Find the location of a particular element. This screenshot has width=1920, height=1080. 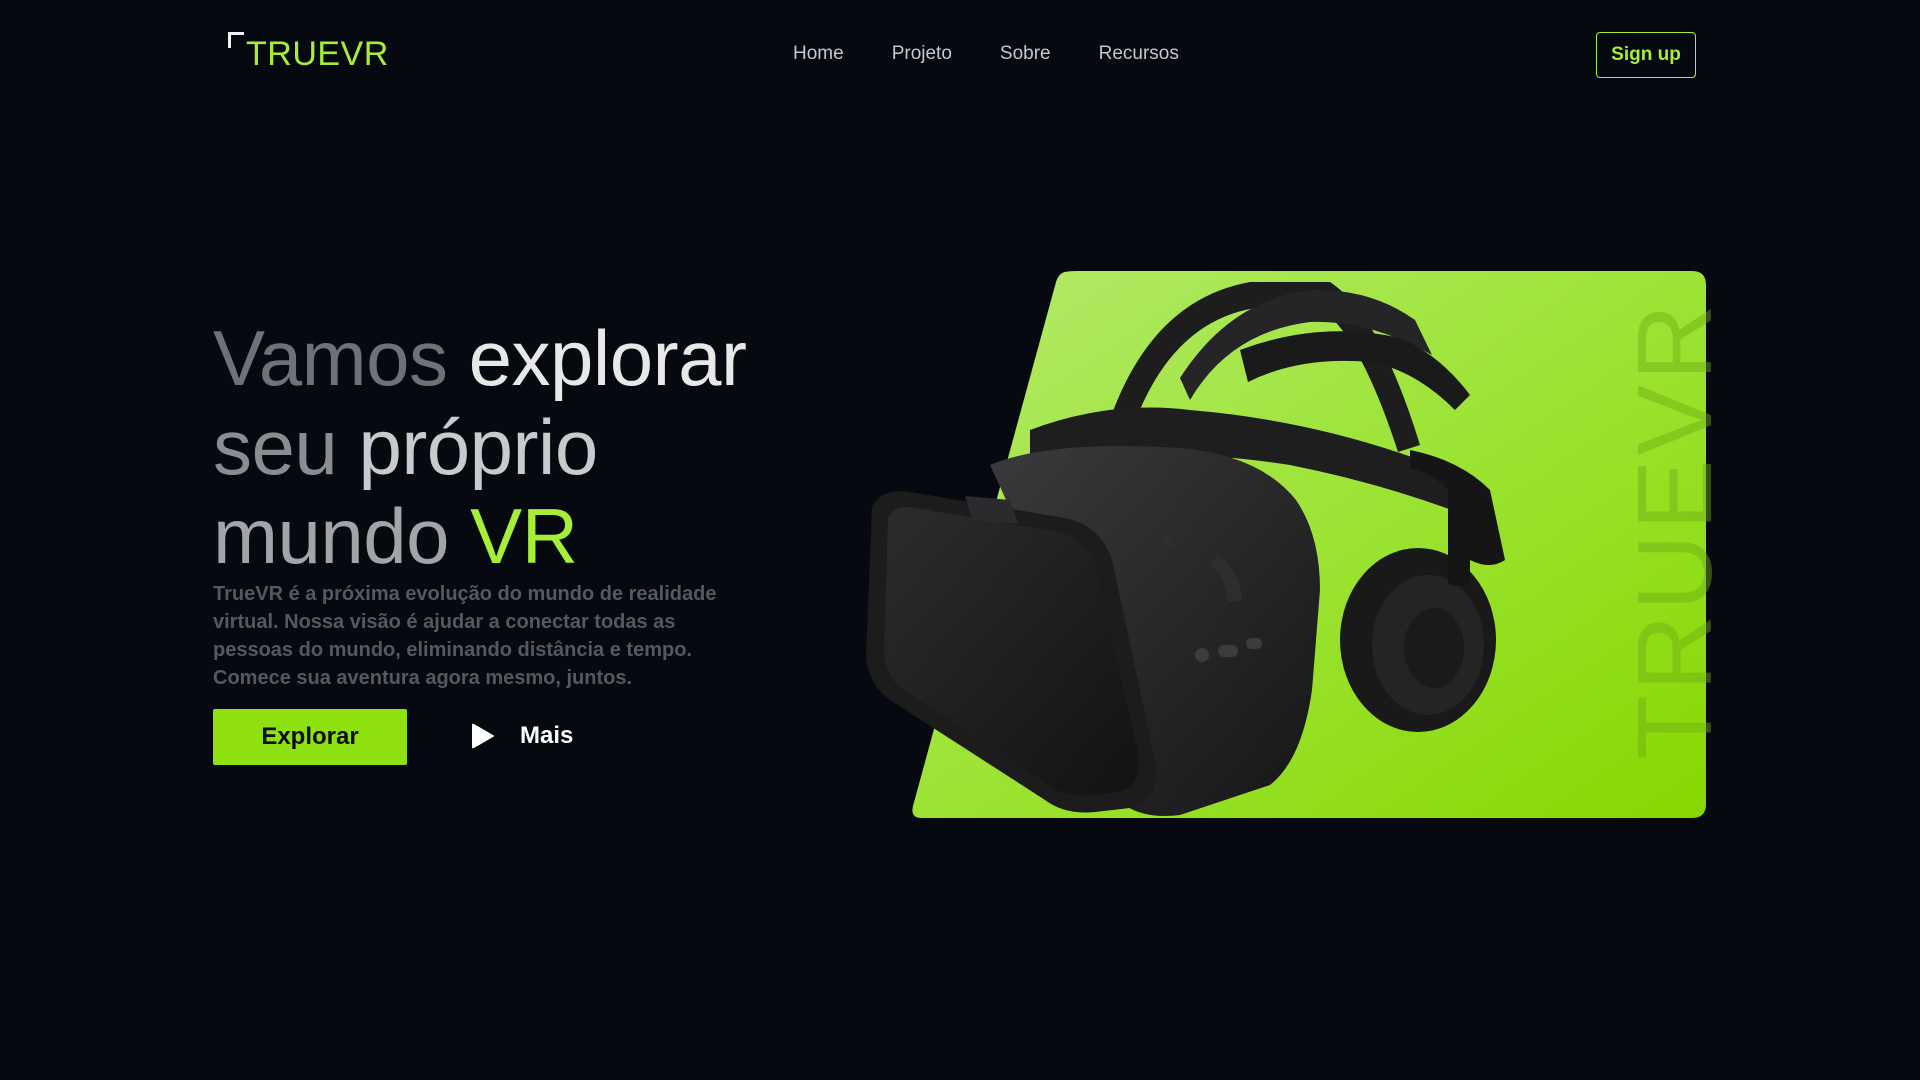

headline-accent-word: VR is located at coordinates (524, 536).